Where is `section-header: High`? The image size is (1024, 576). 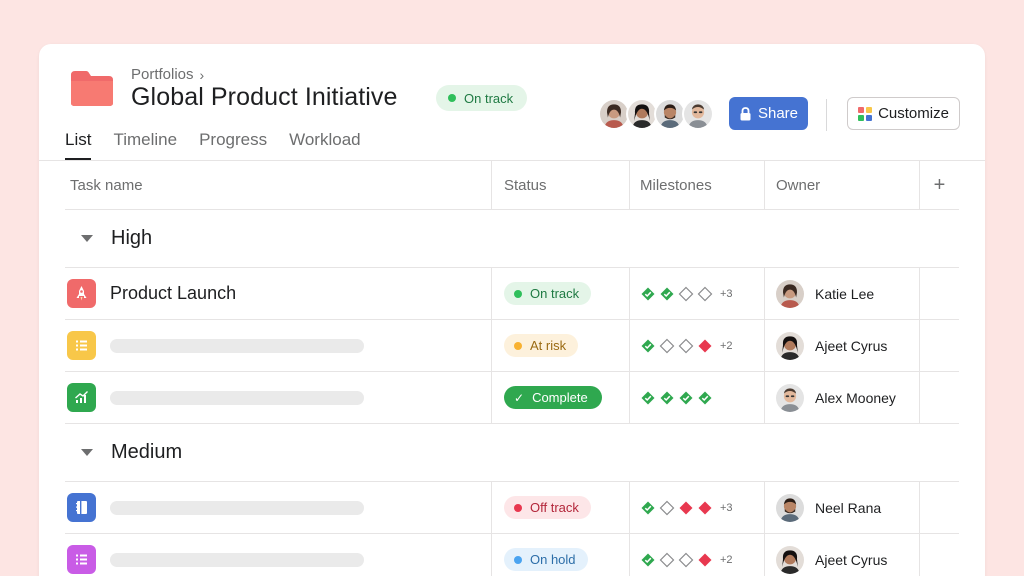 section-header: High is located at coordinates (512, 239).